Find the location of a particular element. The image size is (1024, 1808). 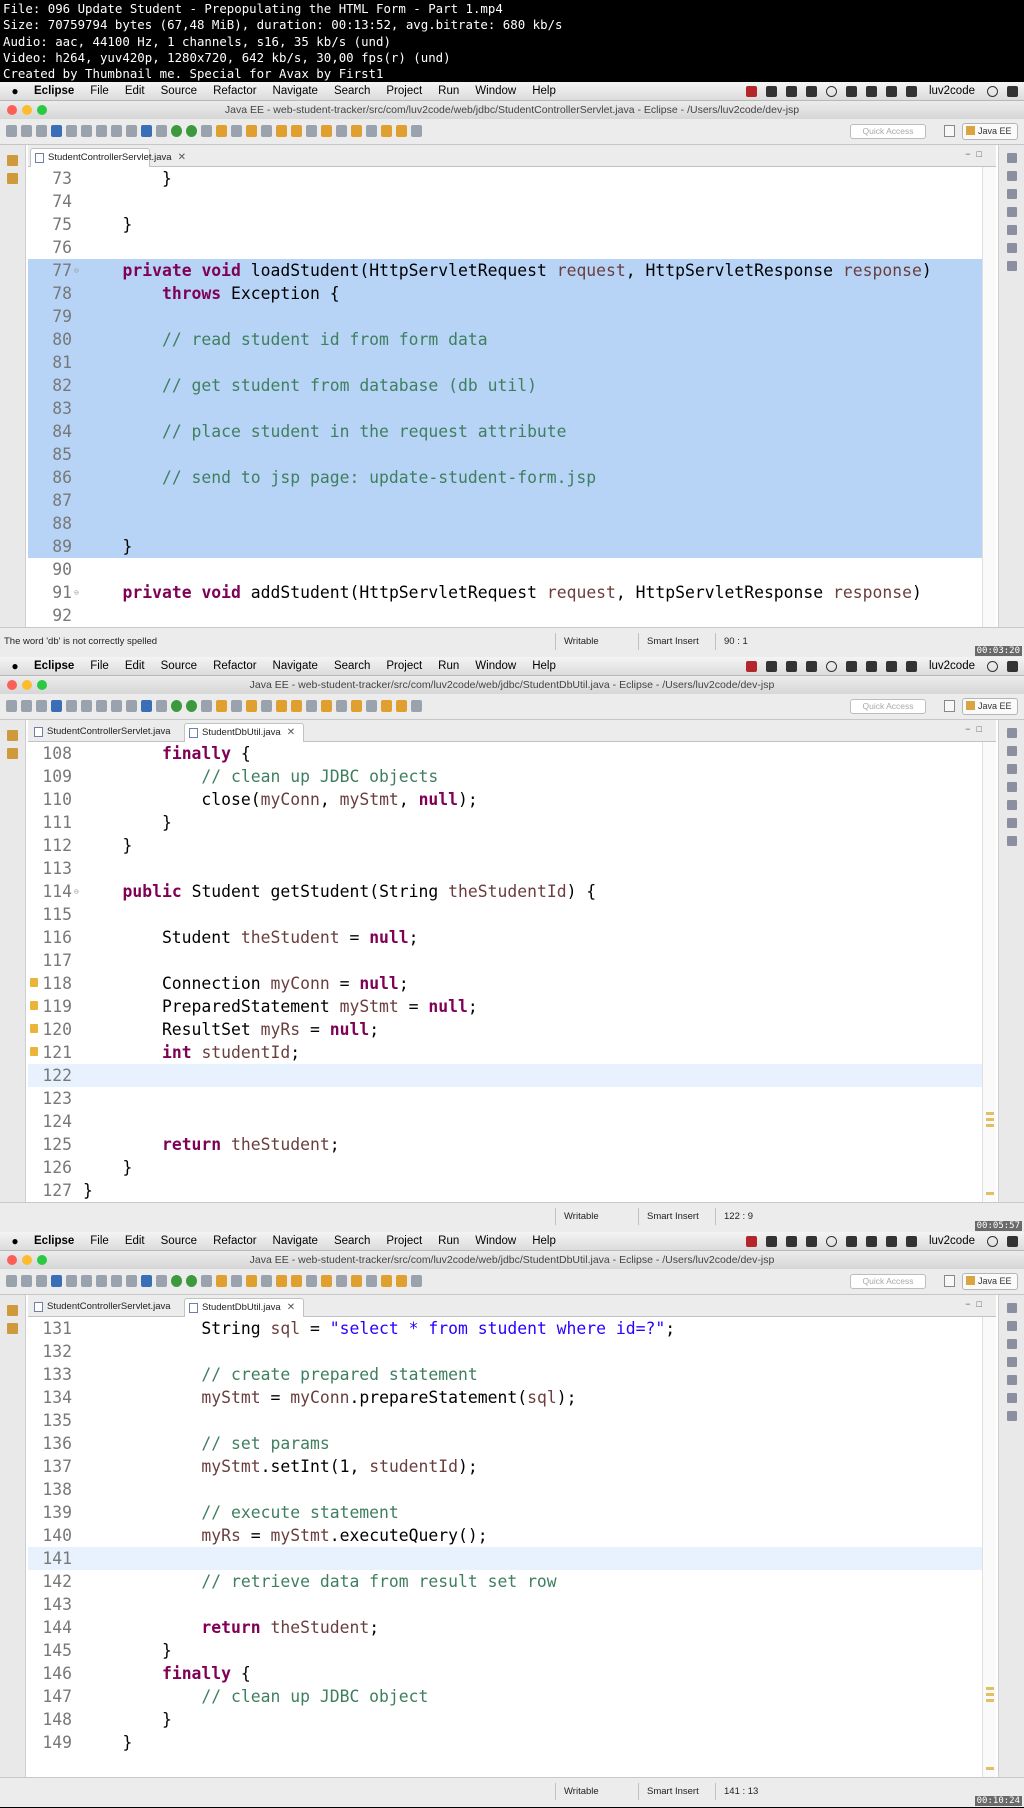

open-perspective-icon is located at coordinates (949, 706).